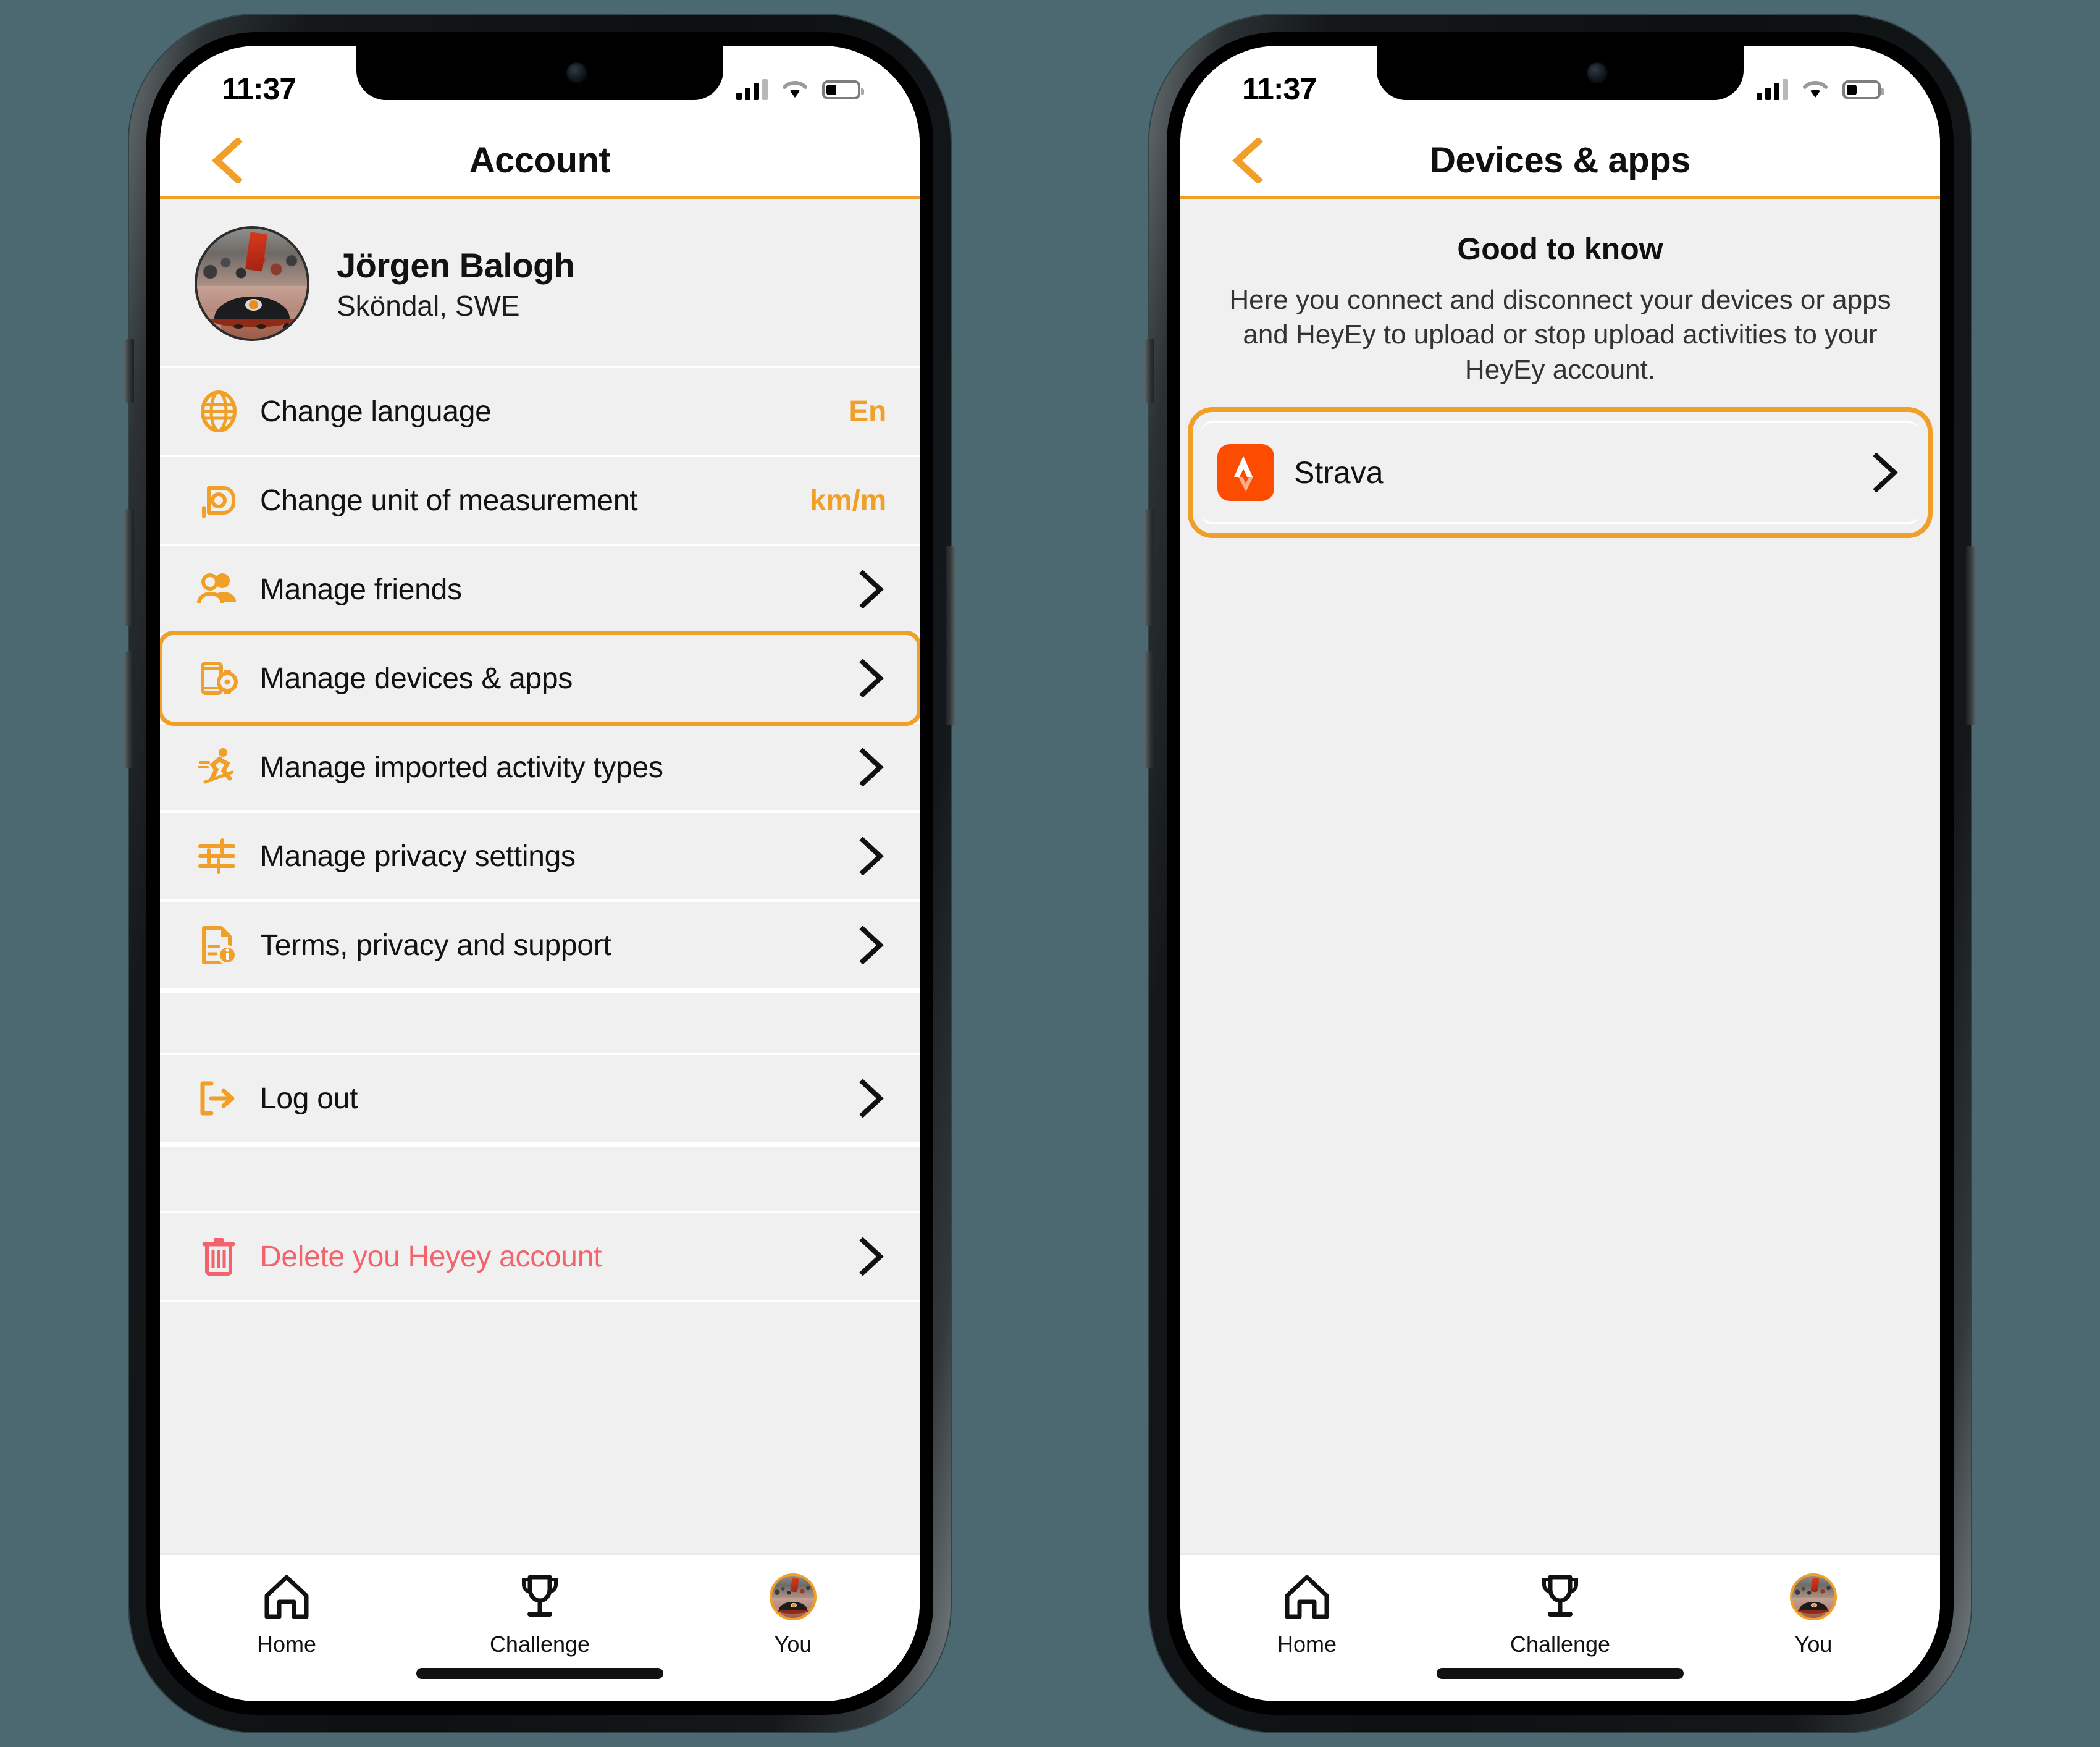 The height and width of the screenshot is (1747, 2100). I want to click on trash-icon, so click(219, 1256).